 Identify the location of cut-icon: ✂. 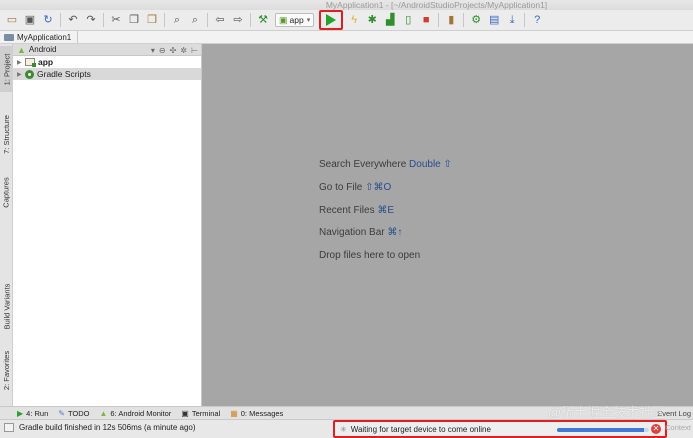
(116, 20).